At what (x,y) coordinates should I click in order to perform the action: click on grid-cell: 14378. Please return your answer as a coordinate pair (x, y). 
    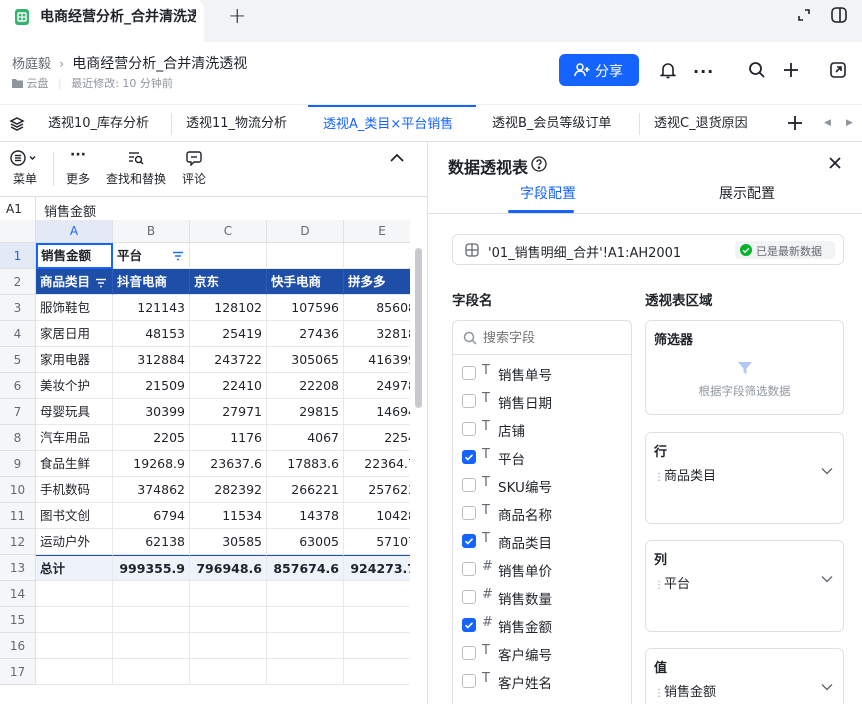
    Looking at the image, I should click on (305, 516).